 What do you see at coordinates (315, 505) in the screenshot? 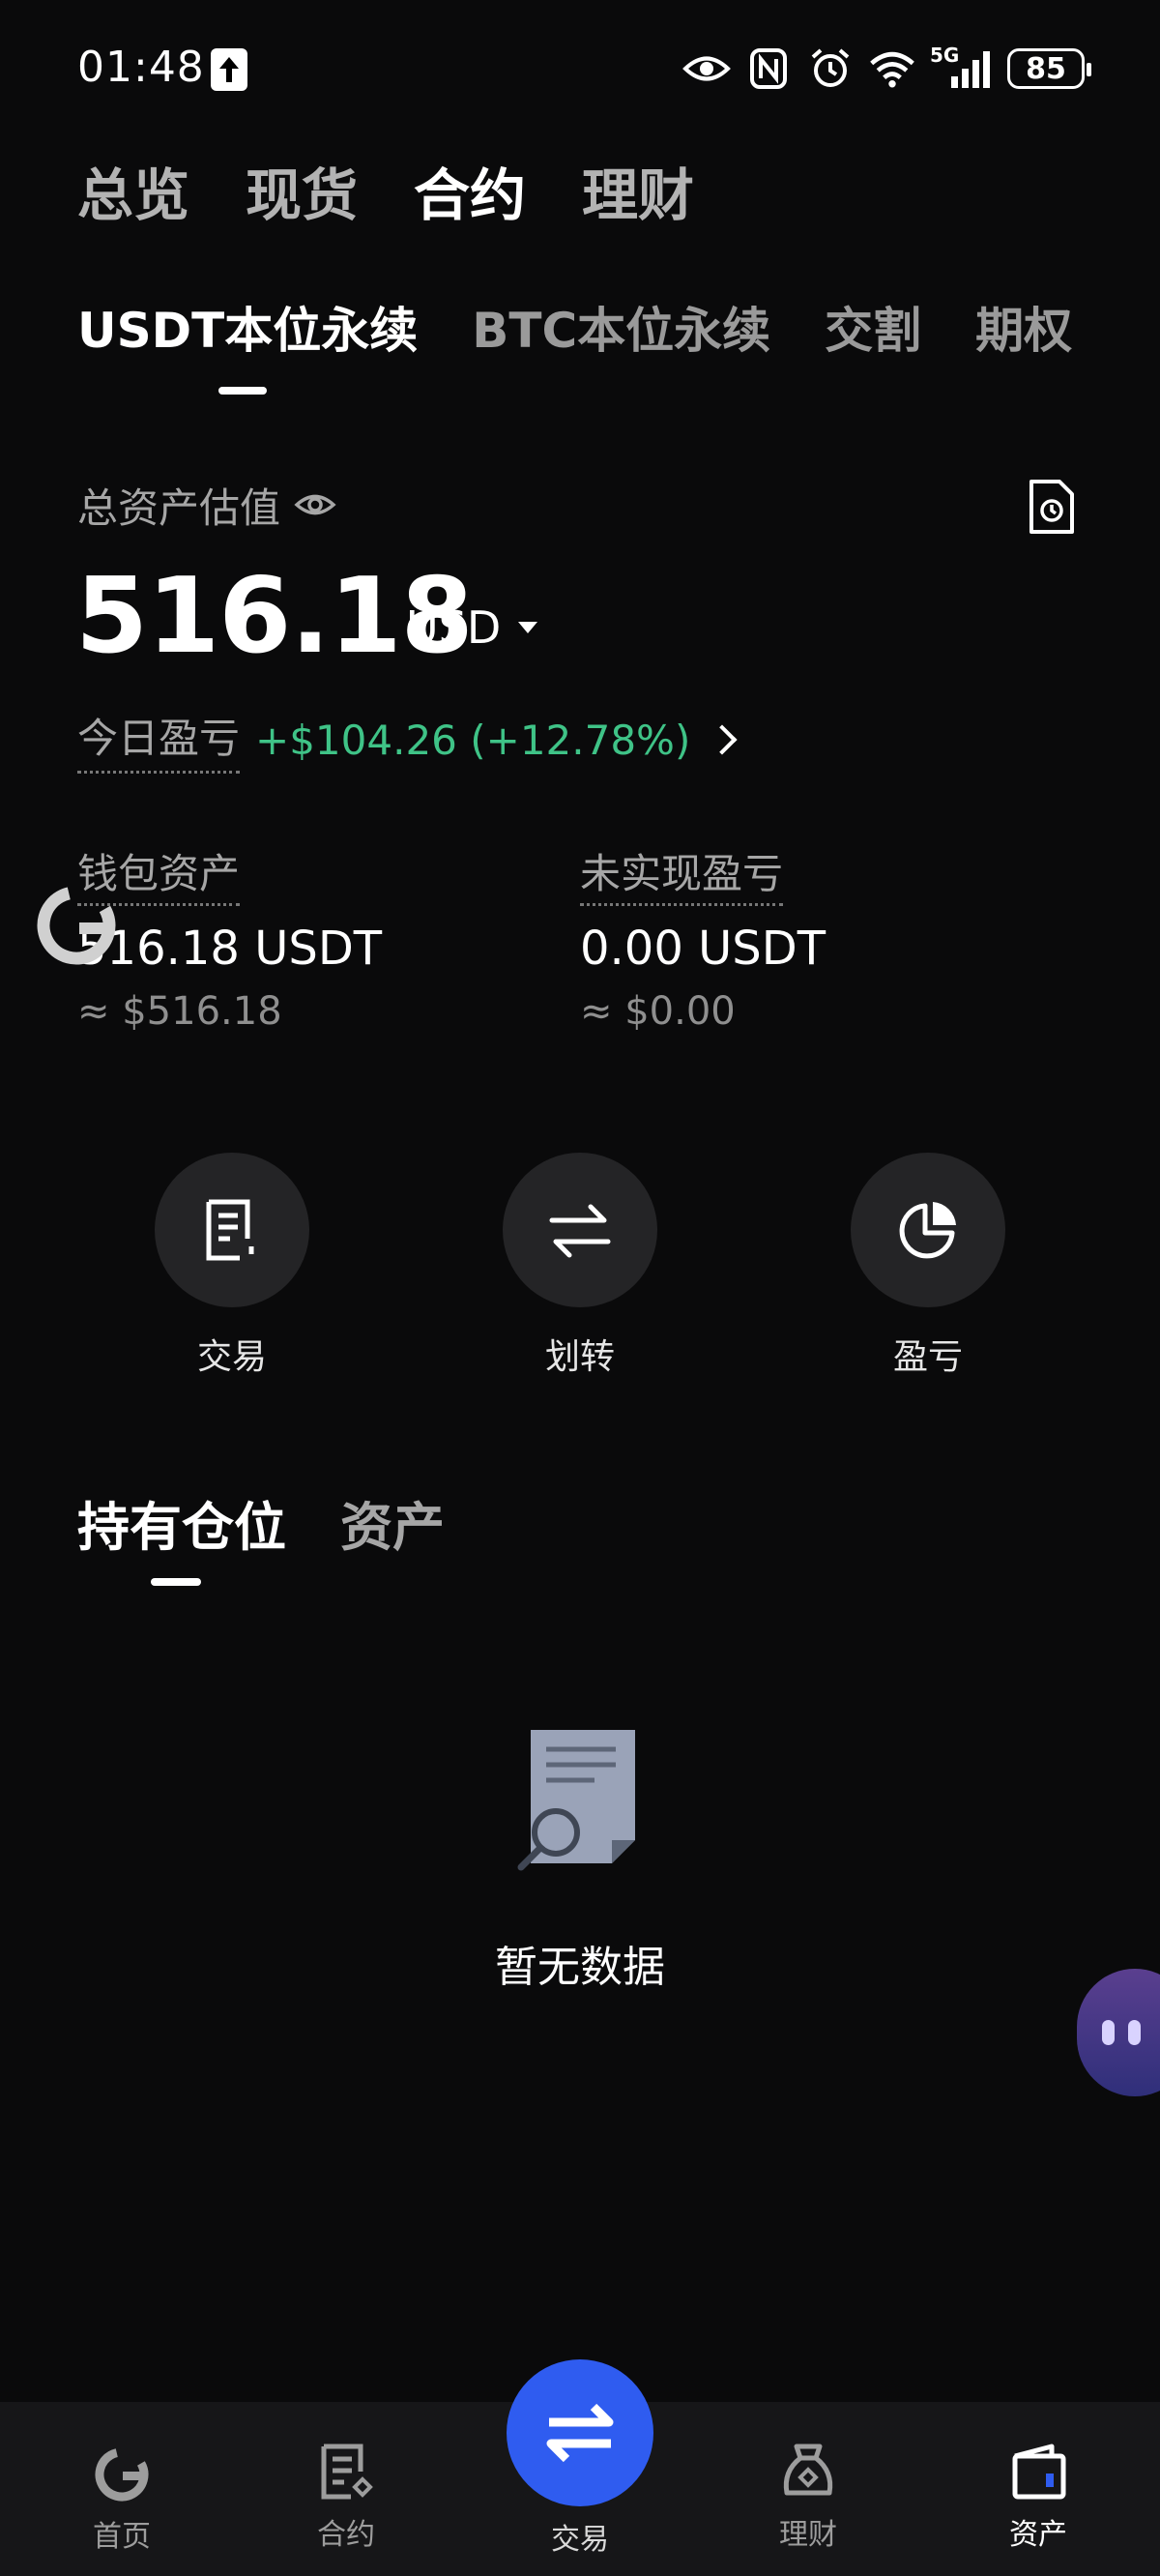
I see `visibility-eye-icon` at bounding box center [315, 505].